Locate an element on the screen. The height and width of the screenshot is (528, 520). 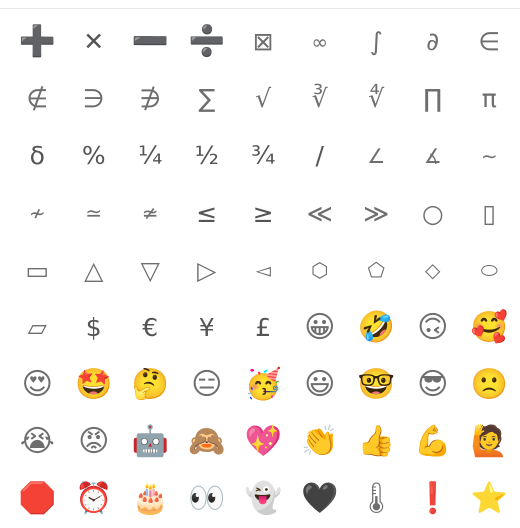
thermometer-emoji: 🌡 is located at coordinates (376, 499).